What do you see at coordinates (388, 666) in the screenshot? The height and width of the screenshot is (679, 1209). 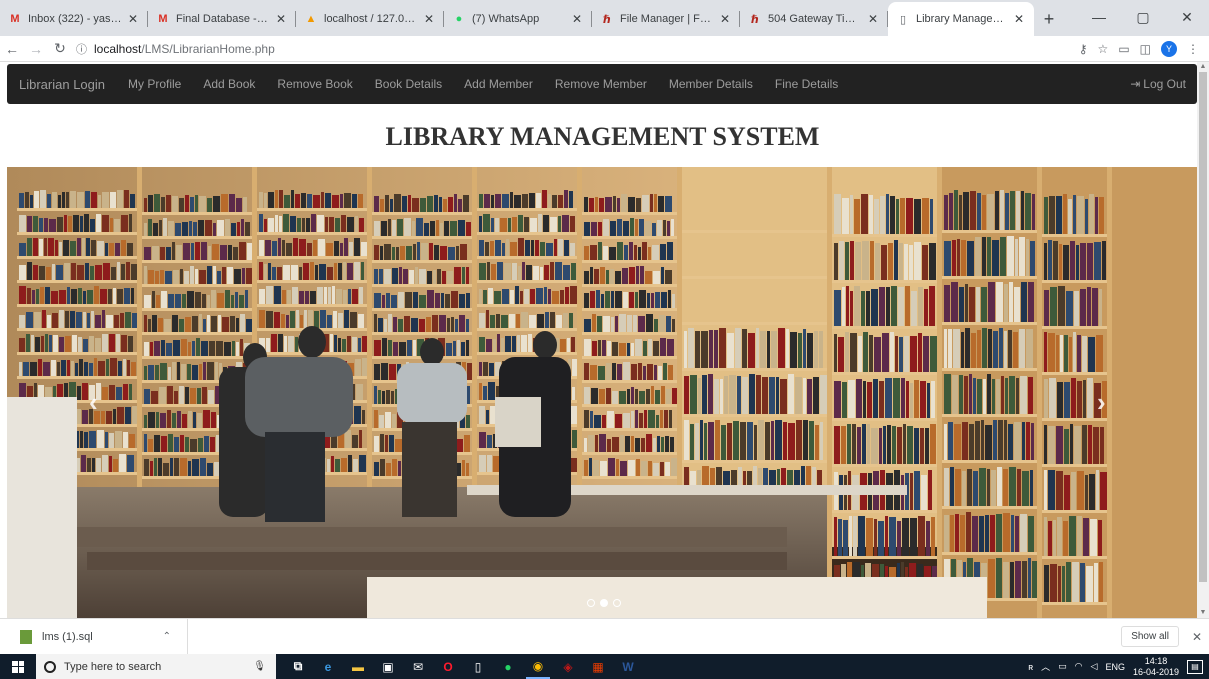 I see `store-icon: ▣` at bounding box center [388, 666].